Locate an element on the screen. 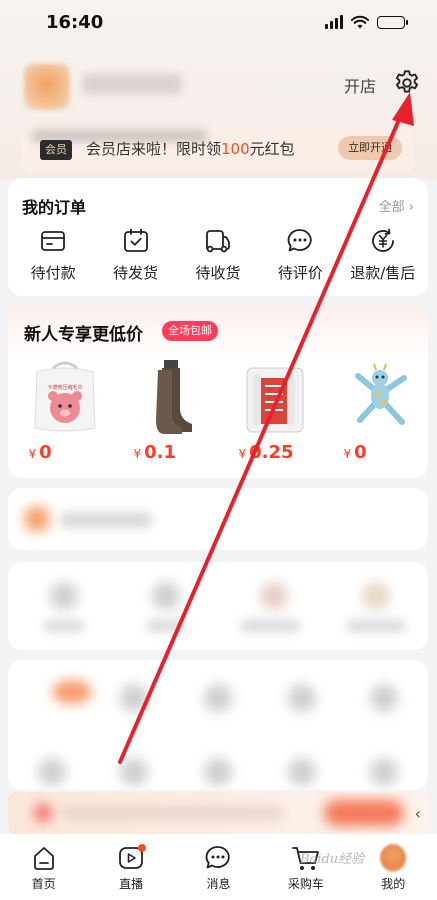 The width and height of the screenshot is (437, 900). product-item: 卡德苑压缩毛巾 ¥0 is located at coordinates (61, 410).